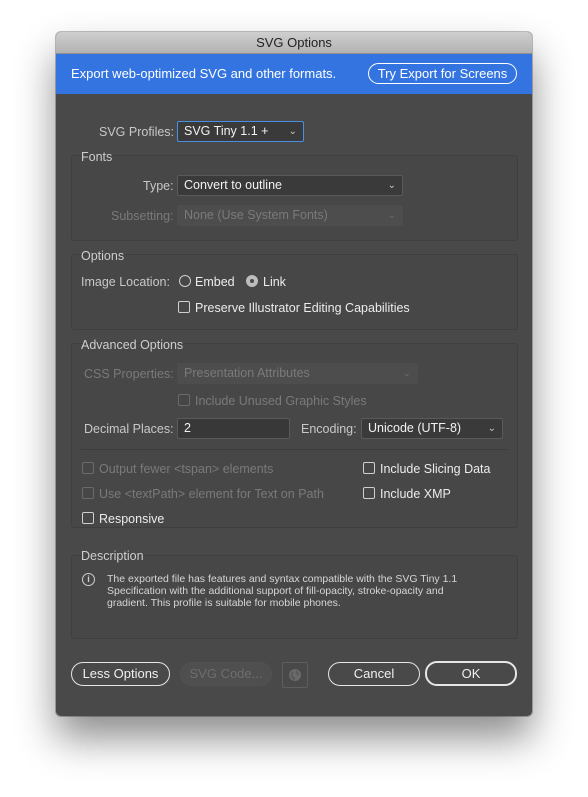 This screenshot has width=588, height=797. Describe the element at coordinates (88, 493) in the screenshot. I see `use-textpath-checkbox` at that location.